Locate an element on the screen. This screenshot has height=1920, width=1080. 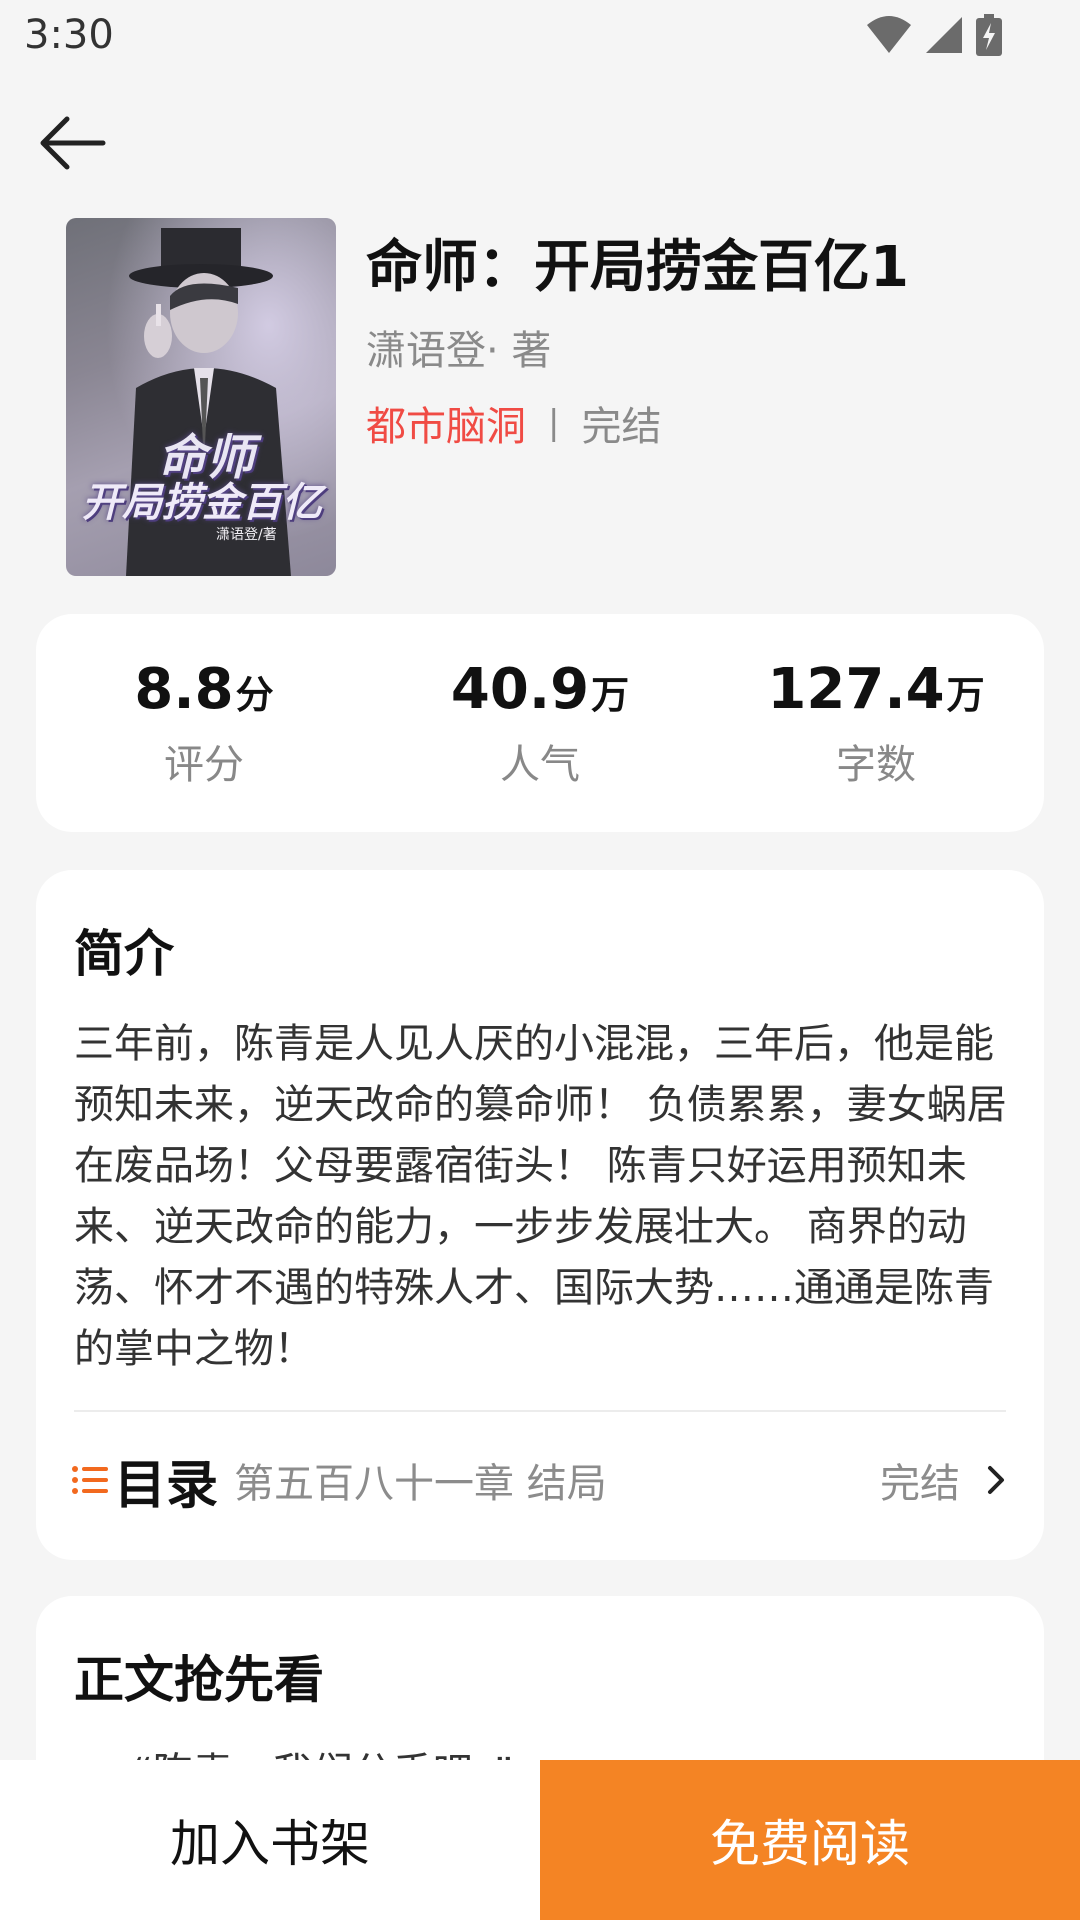
cover-title-line2: 开局捞金百亿 is located at coordinates (202, 503).